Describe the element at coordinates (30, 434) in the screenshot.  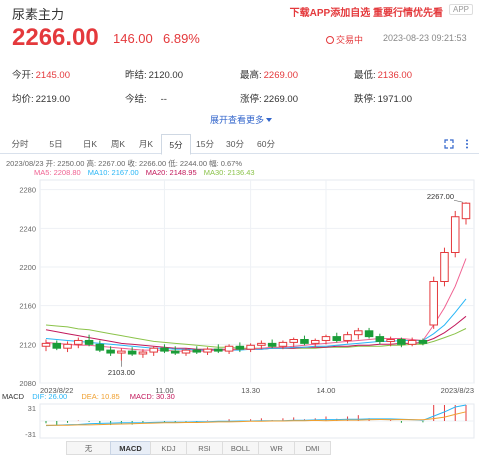
I see `macd-y-tick: -31` at that location.